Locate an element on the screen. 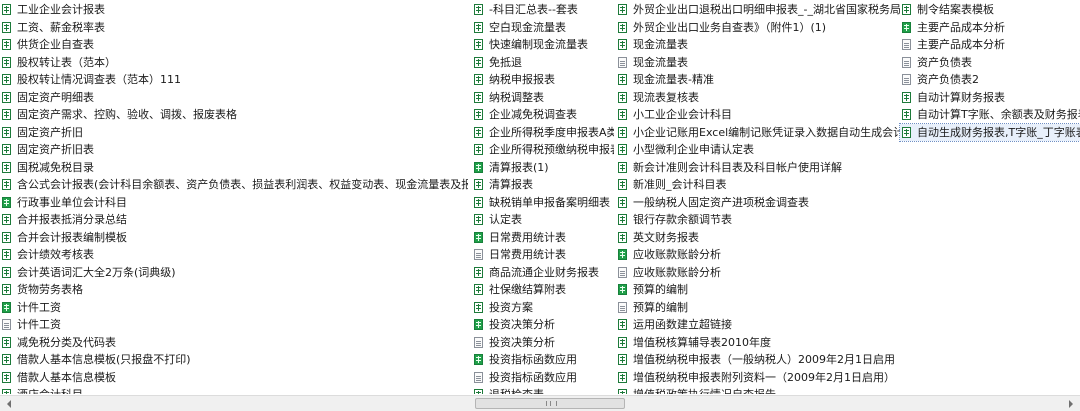 The width and height of the screenshot is (1080, 411). file-item: 社保缴结算附表 is located at coordinates (543, 290).